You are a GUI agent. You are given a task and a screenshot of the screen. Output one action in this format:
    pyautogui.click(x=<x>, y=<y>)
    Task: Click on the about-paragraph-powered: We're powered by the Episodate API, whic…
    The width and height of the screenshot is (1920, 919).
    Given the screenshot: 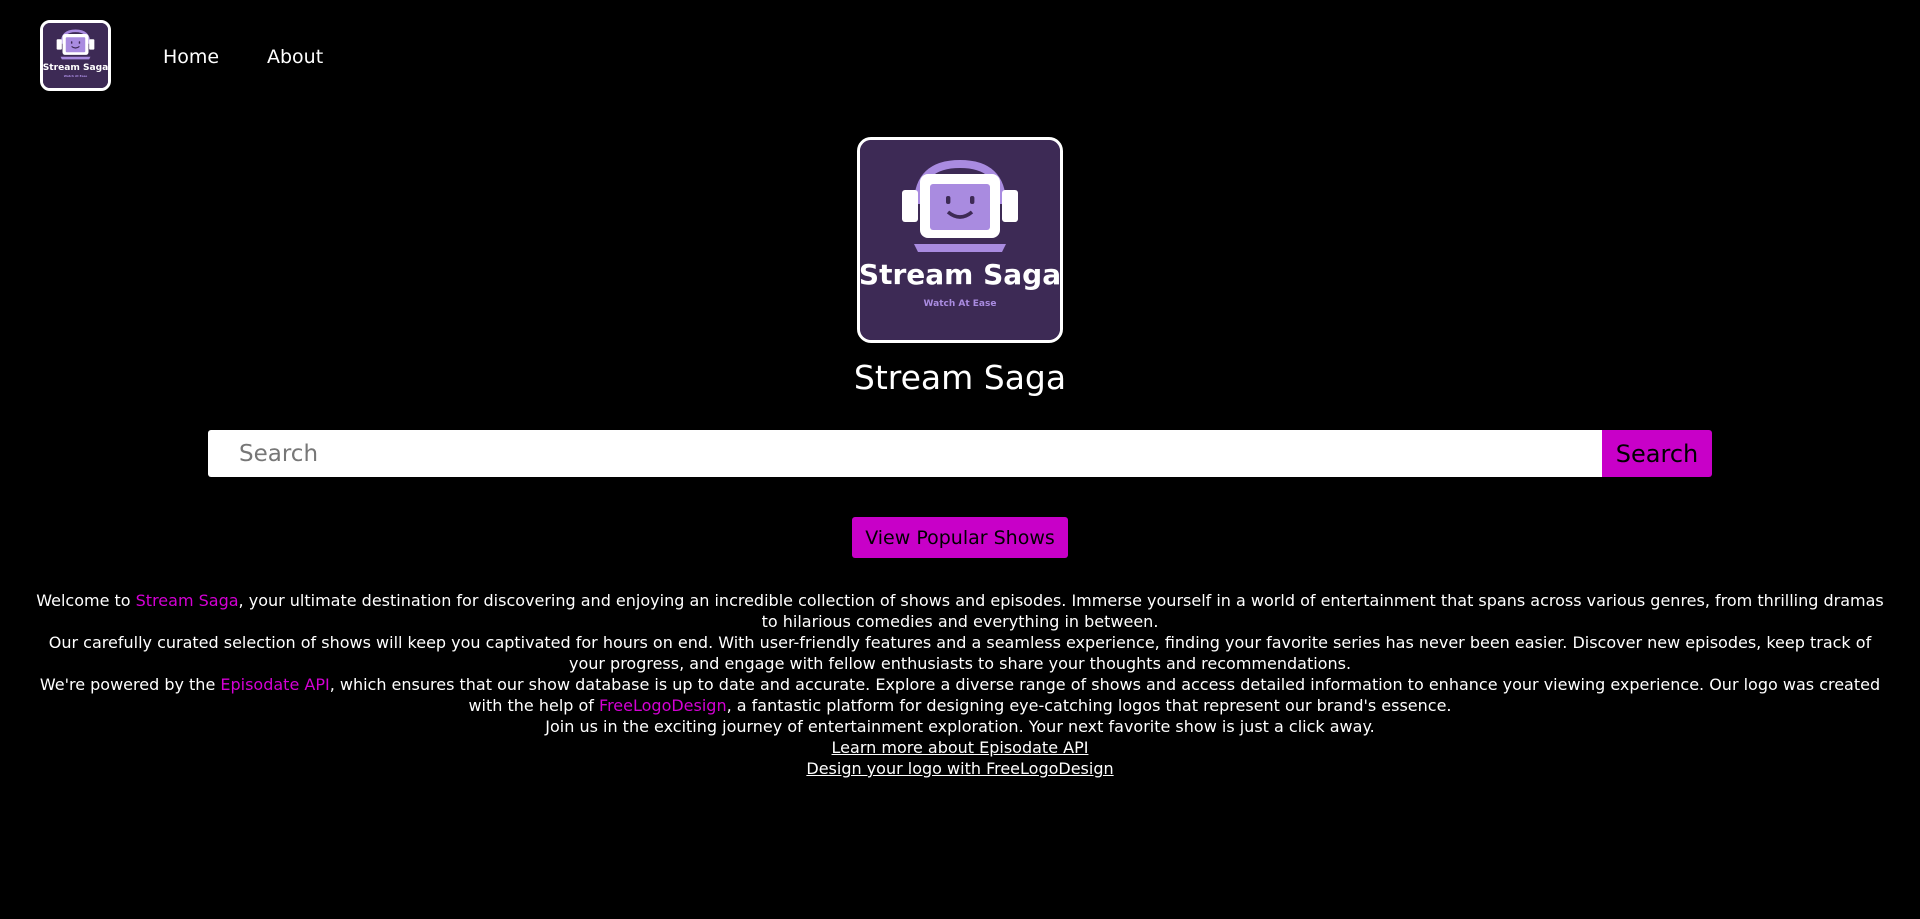 What is the action you would take?
    pyautogui.click(x=960, y=695)
    